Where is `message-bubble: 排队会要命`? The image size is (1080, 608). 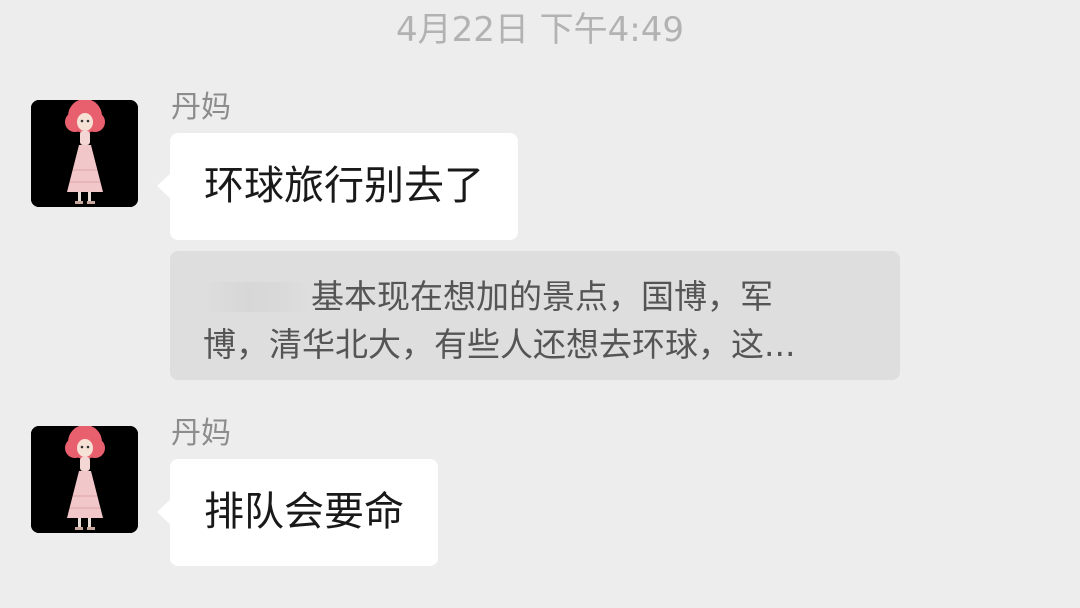
message-bubble: 排队会要命 is located at coordinates (297, 512).